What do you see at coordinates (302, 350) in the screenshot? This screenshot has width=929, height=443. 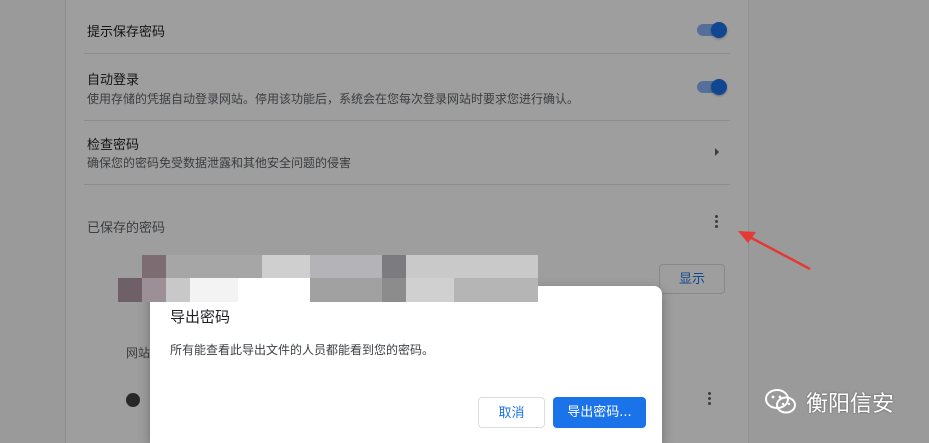 I see `dialog-body: 所有能查看此导出文件的人员都能看到您的密码。` at bounding box center [302, 350].